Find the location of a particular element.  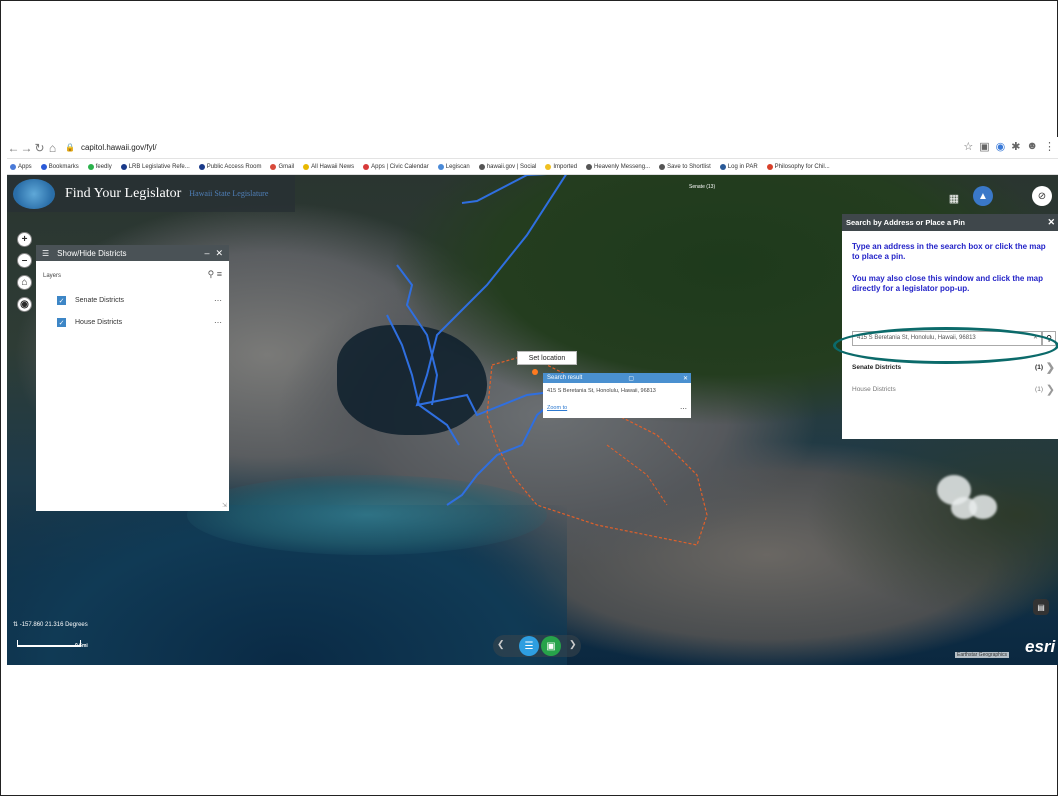

layers-icon: ☰ is located at coordinates (46, 253).